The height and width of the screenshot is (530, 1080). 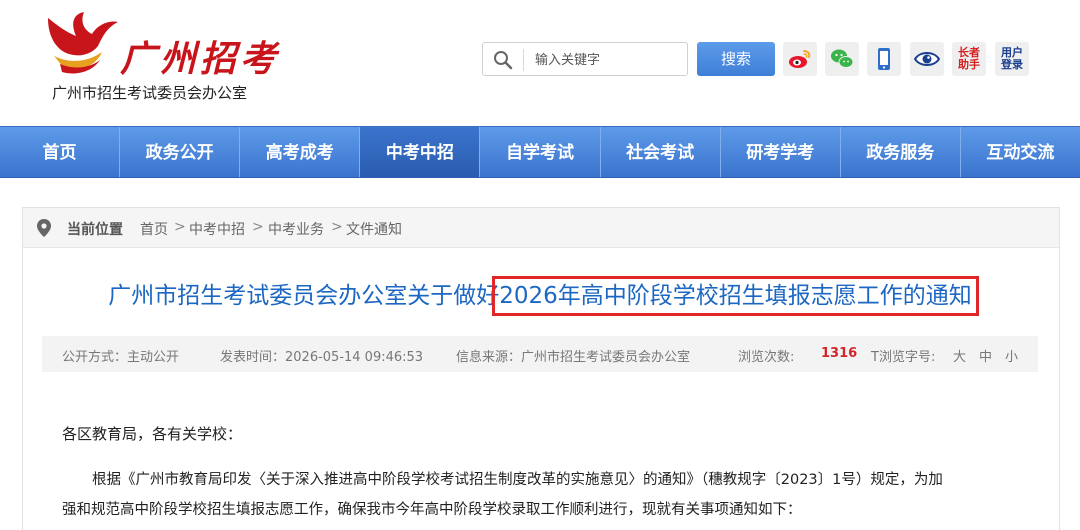 What do you see at coordinates (152, 434) in the screenshot?
I see `article-salutation: 各区教育局，各有关学校：` at bounding box center [152, 434].